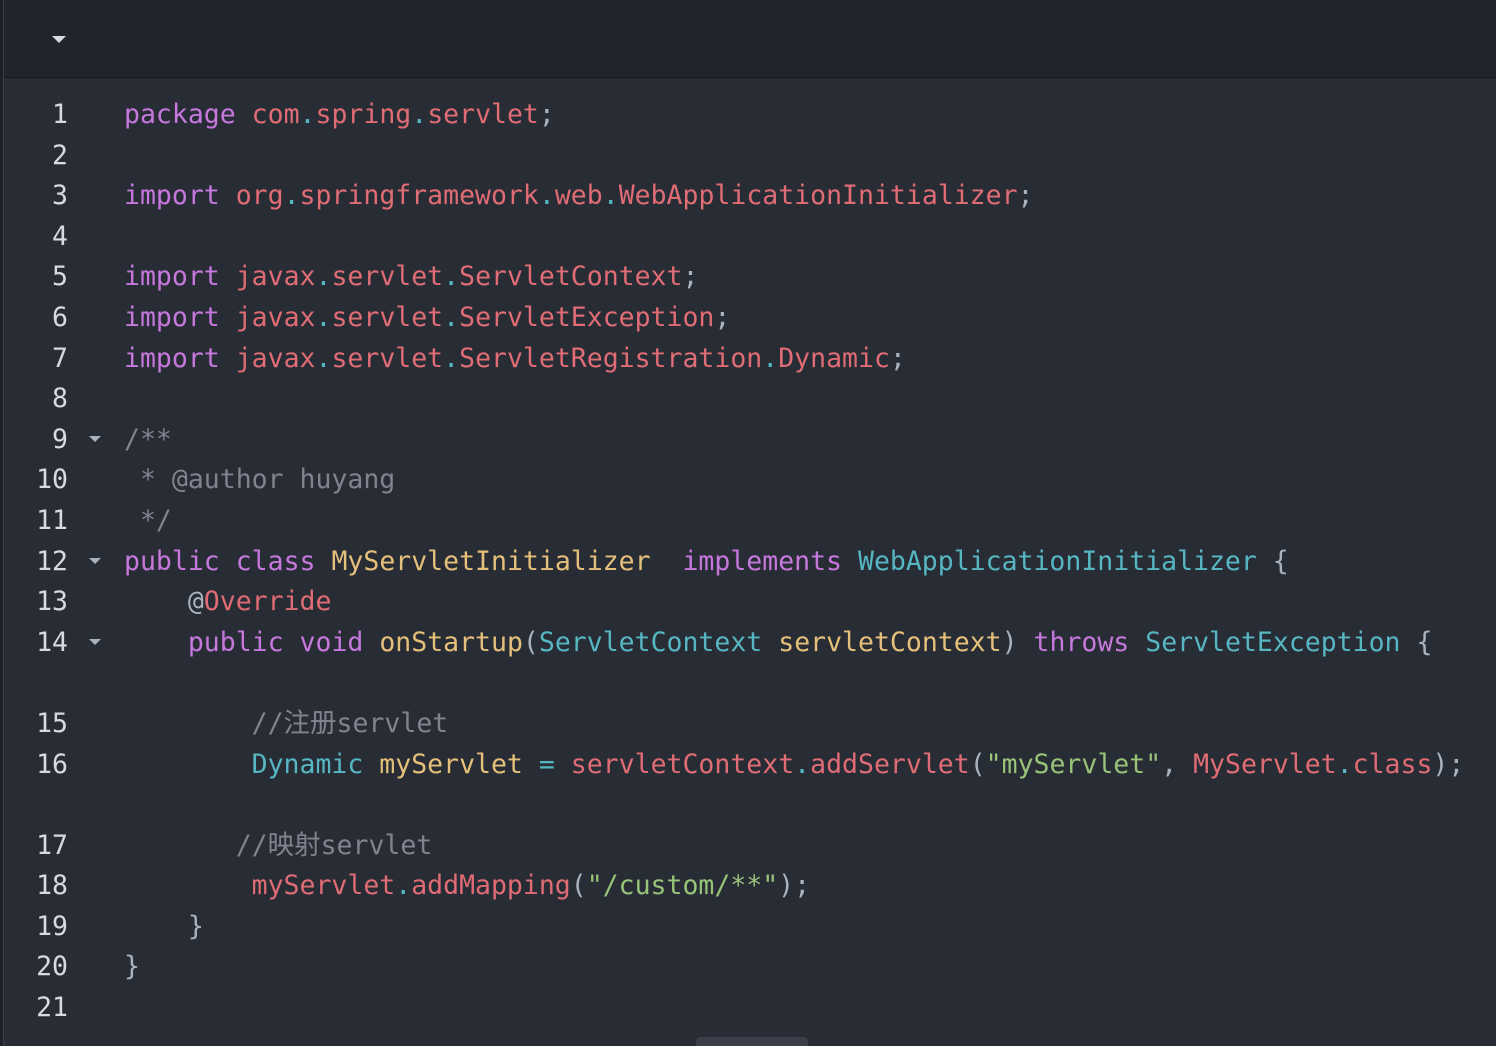 This screenshot has height=1046, width=1496. I want to click on code-token: MyServletInitializer, so click(491, 561).